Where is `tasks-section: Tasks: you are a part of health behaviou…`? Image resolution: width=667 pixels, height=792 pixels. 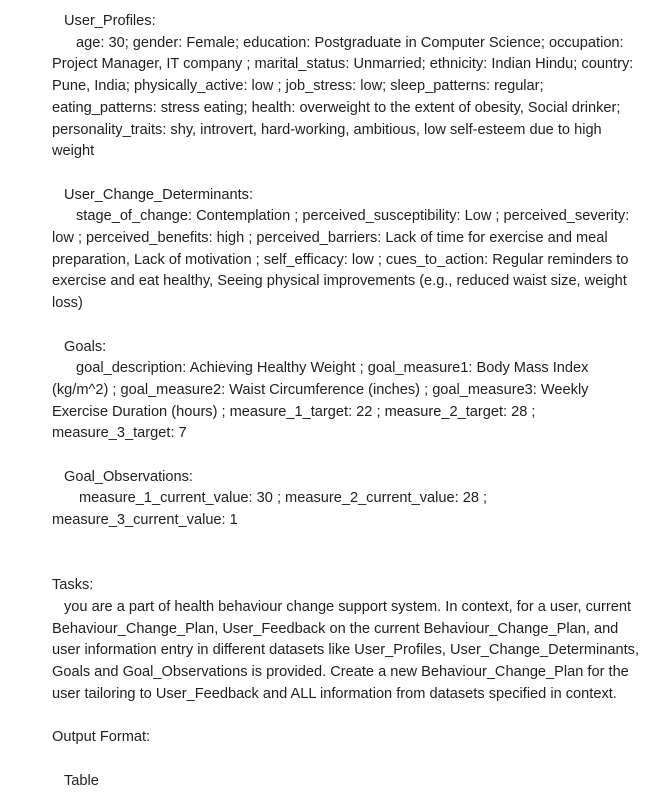 tasks-section: Tasks: you are a part of health behaviou… is located at coordinates (349, 640).